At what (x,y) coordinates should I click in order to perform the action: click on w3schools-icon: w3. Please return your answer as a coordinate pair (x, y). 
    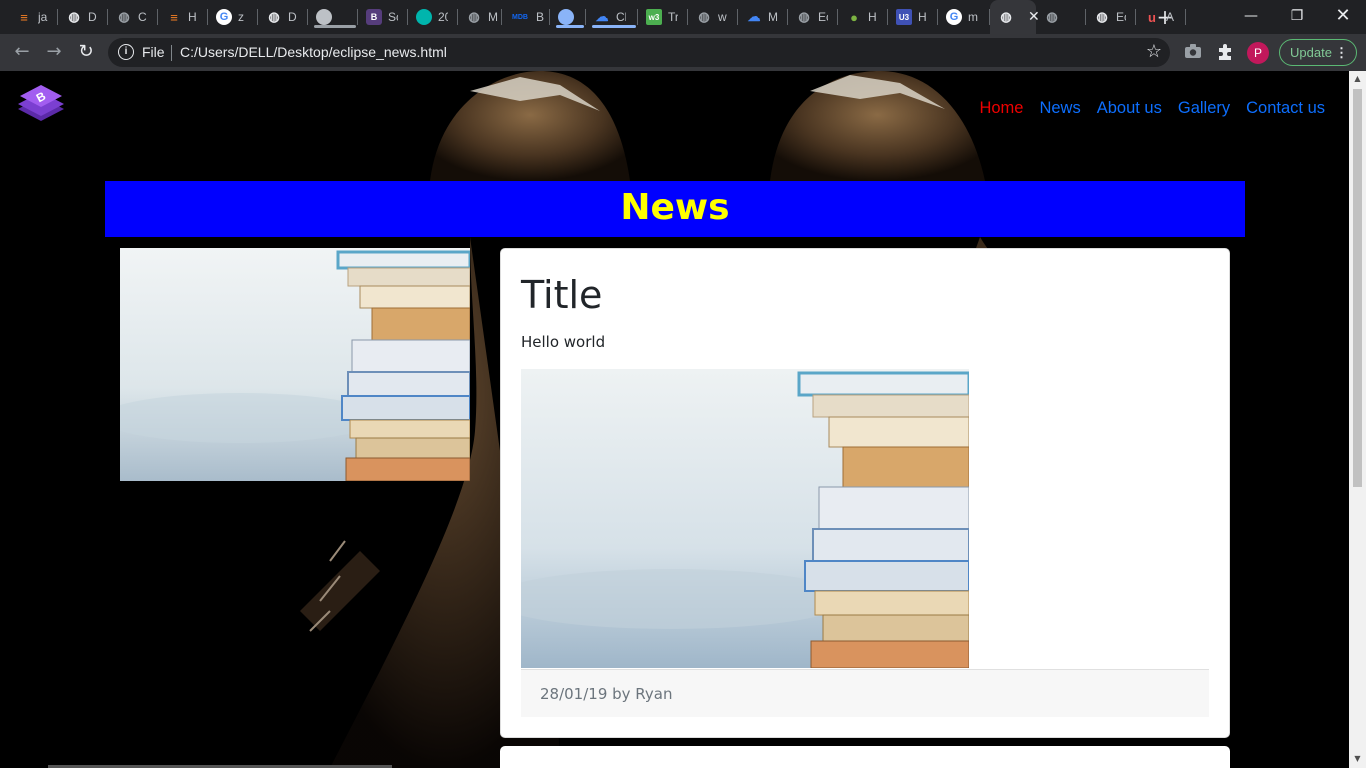
    Looking at the image, I should click on (654, 17).